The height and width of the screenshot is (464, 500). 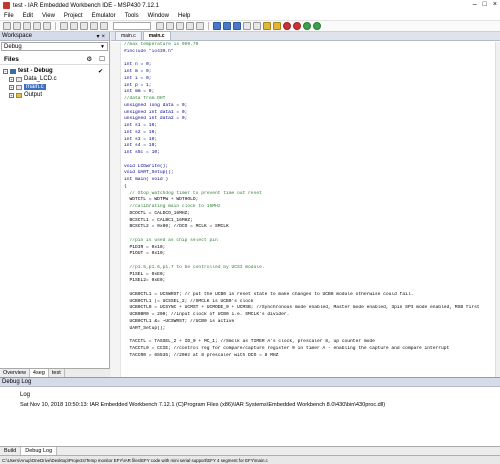 I want to click on tab-test: test, so click(x=57, y=373).